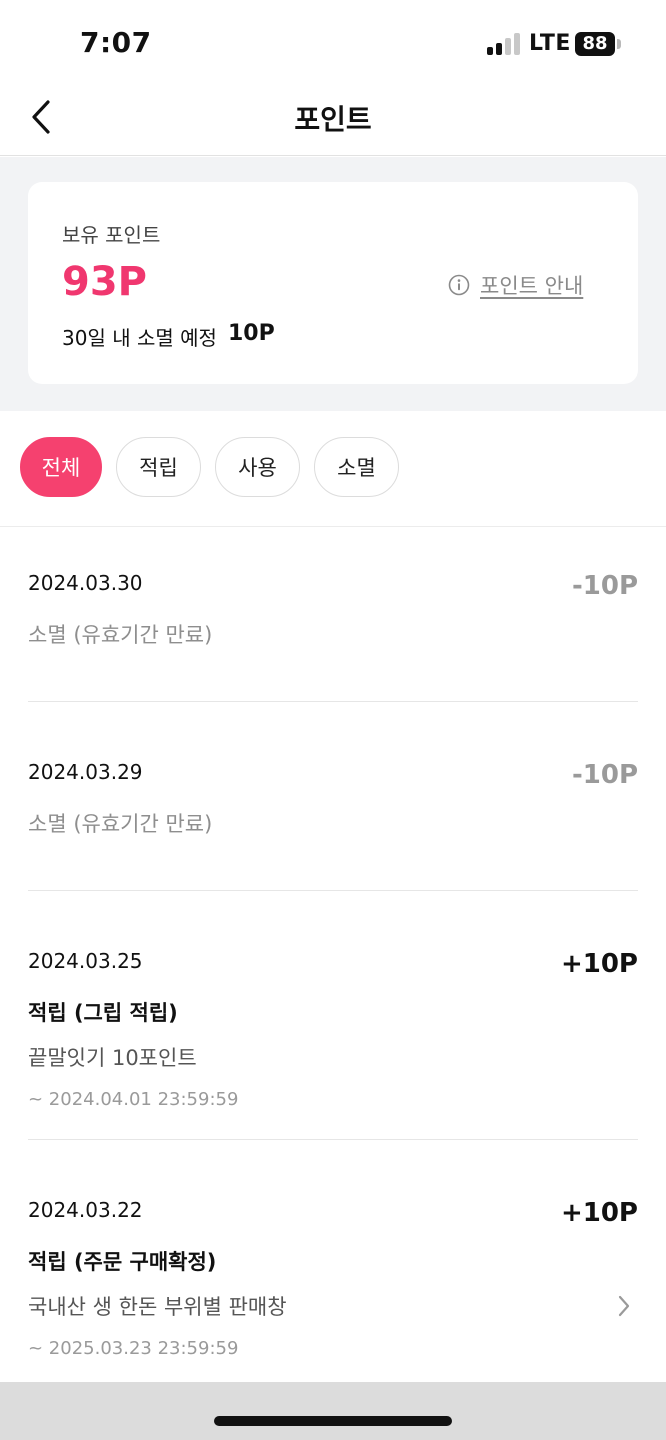 This screenshot has width=666, height=1440. Describe the element at coordinates (139, 338) in the screenshot. I see `expiring-points-label: 30일 내 소멸 예정` at that location.